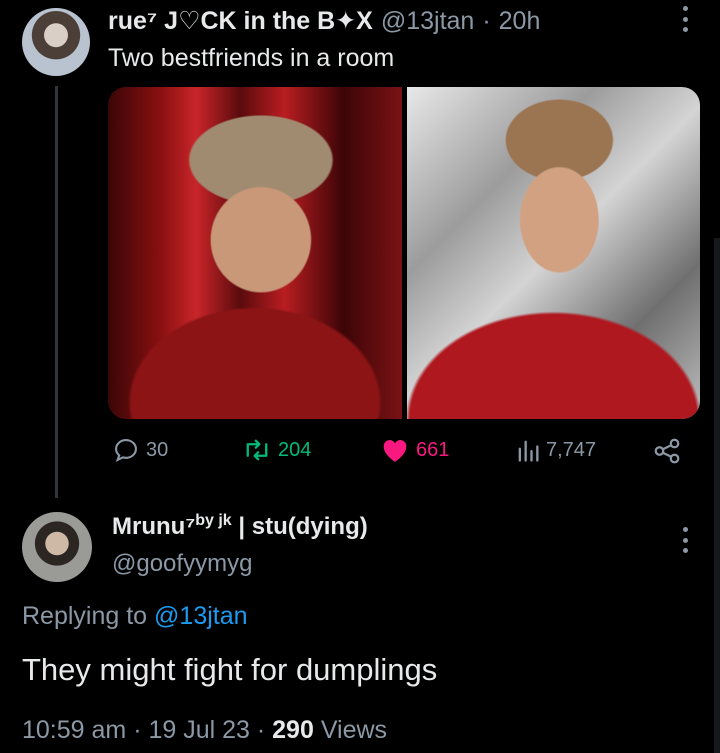 The image size is (720, 753). What do you see at coordinates (571, 449) in the screenshot?
I see `views-count: 7,747` at bounding box center [571, 449].